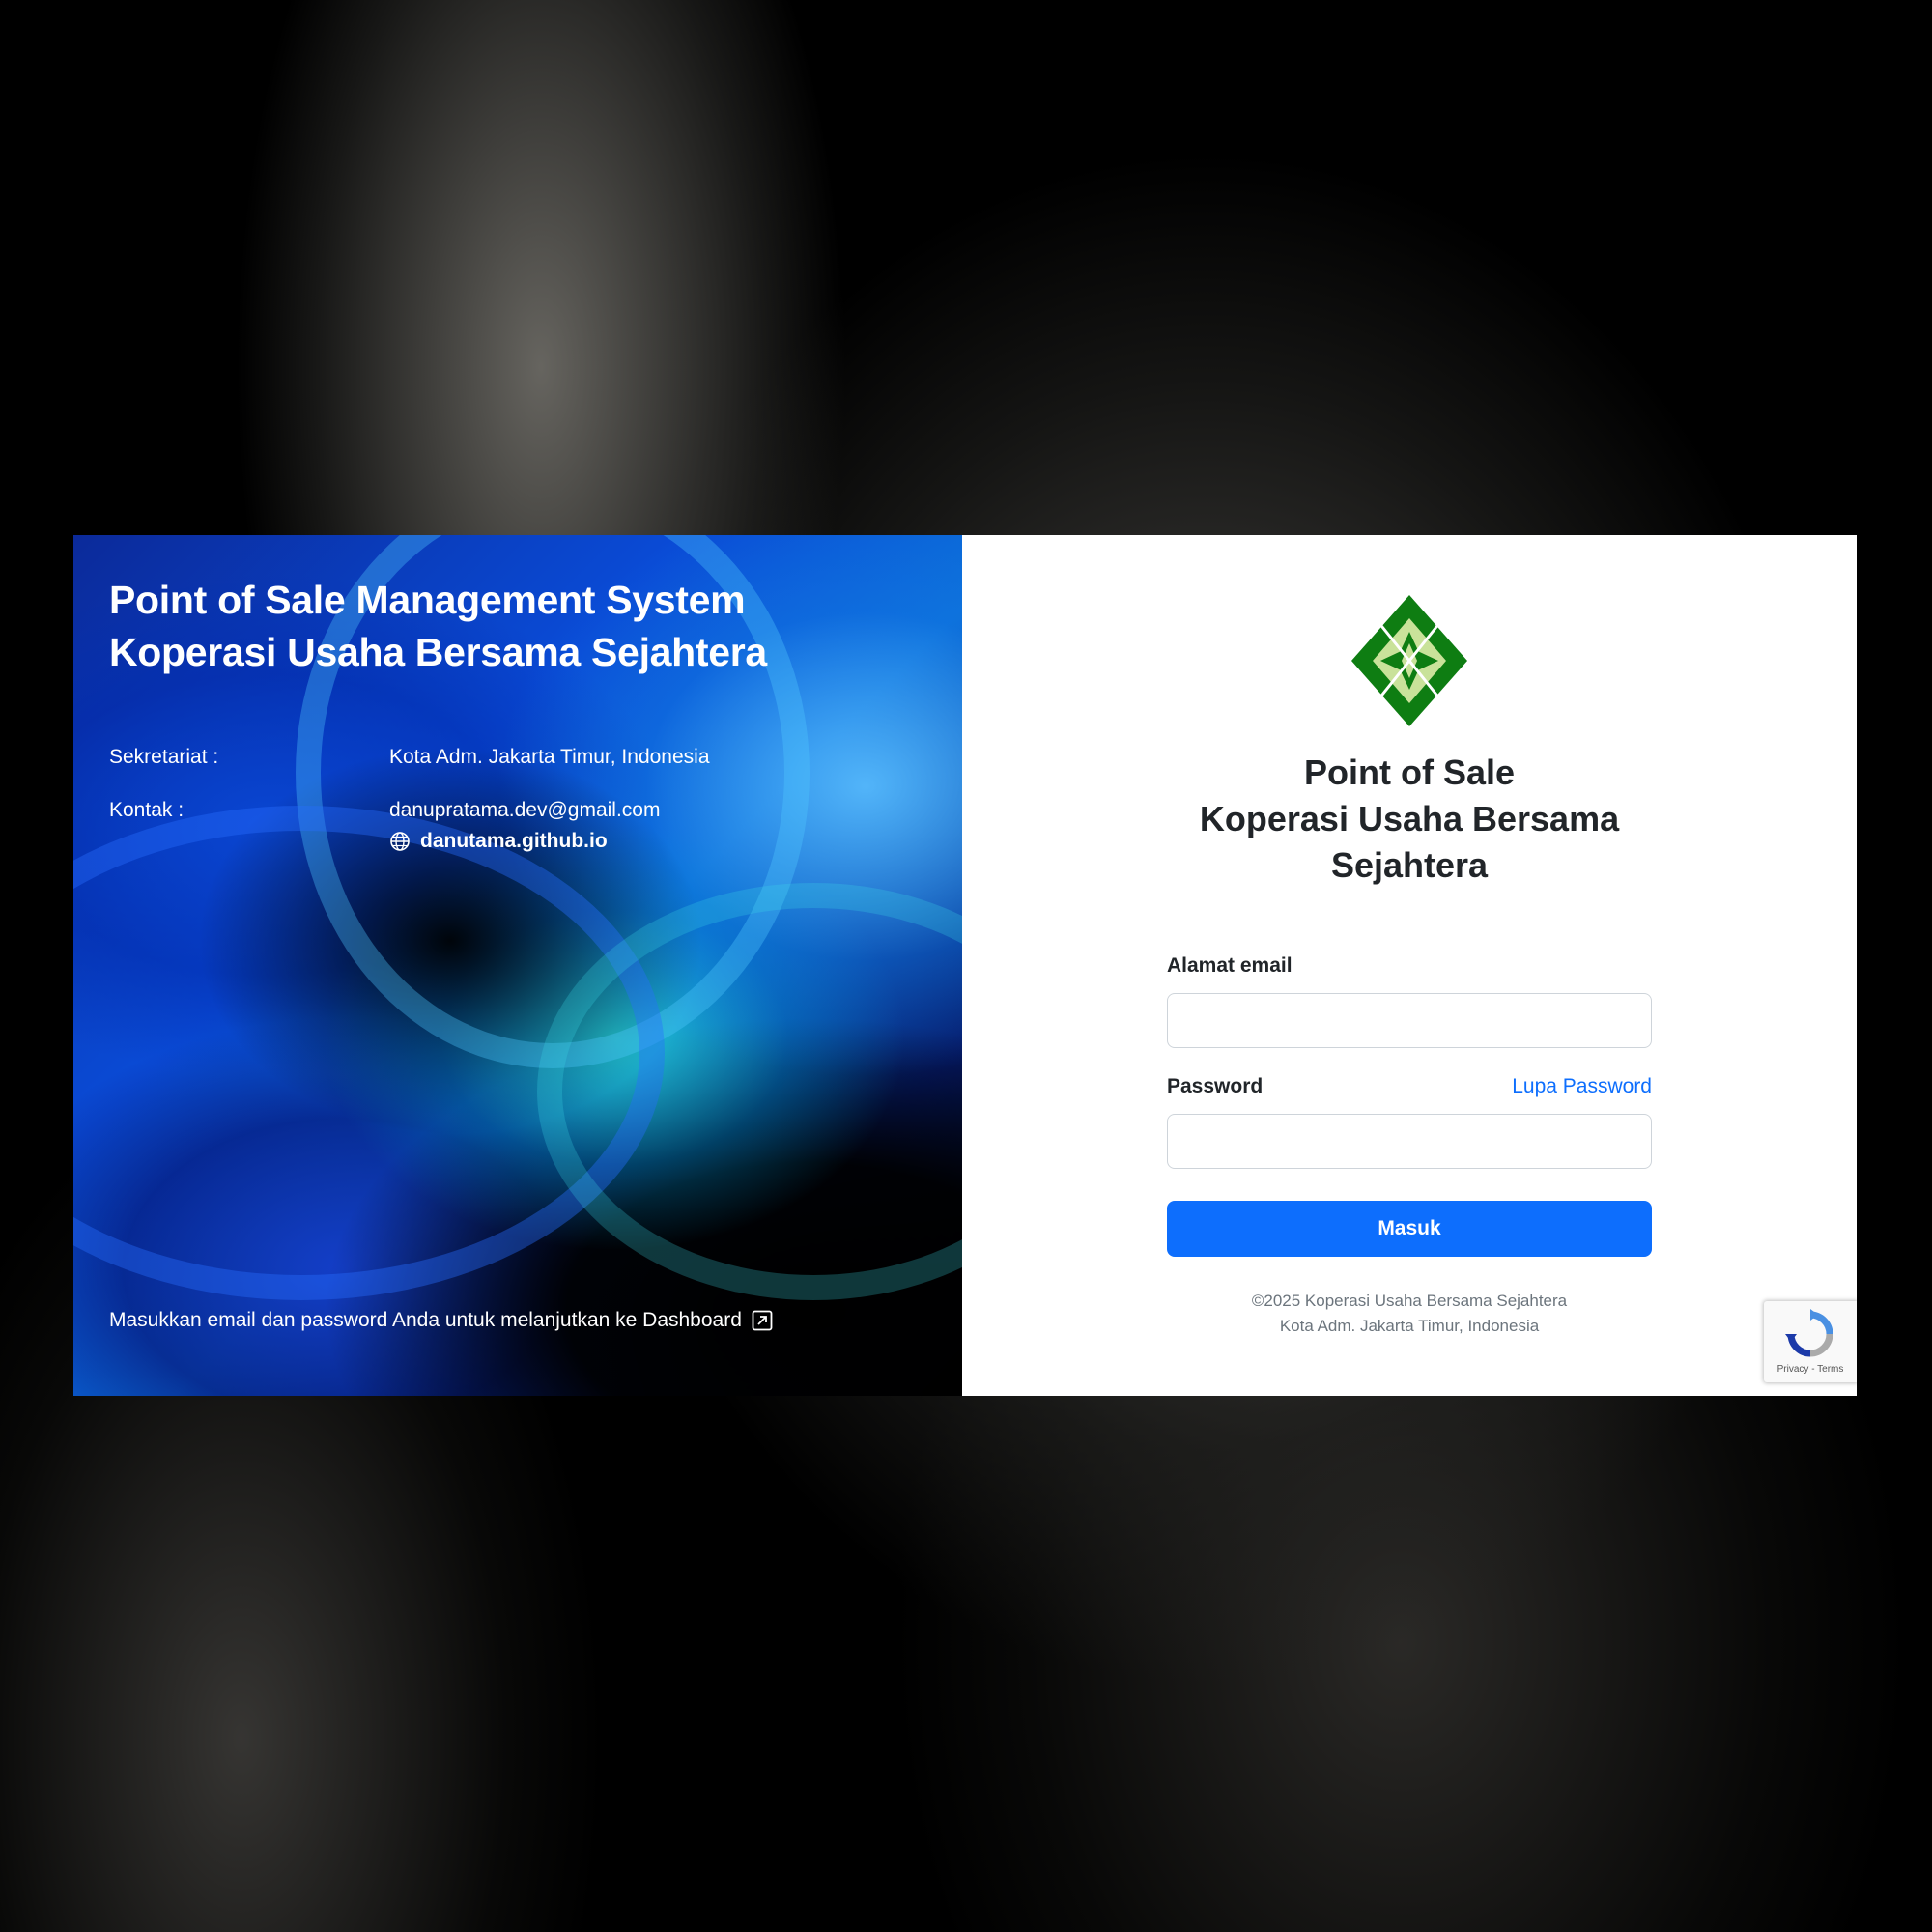  I want to click on login-button: Masuk, so click(1409, 1229).